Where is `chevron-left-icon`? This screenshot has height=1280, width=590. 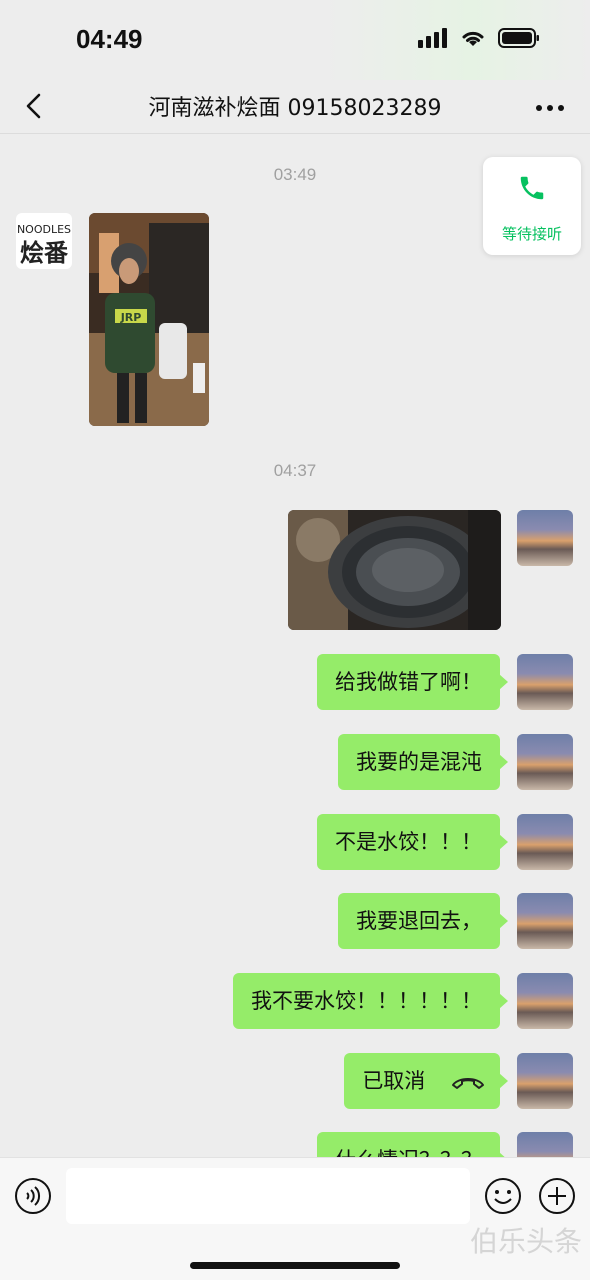
chevron-left-icon is located at coordinates (33, 106).